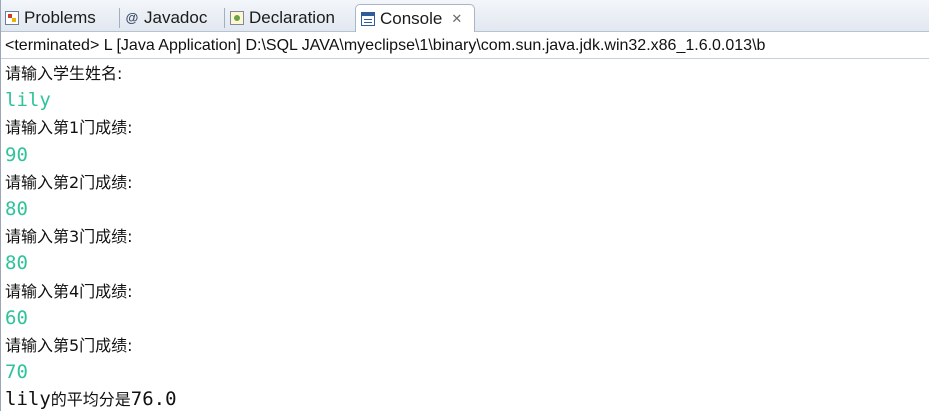 The width and height of the screenshot is (929, 411). I want to click on tab-declaration-label: Declaration, so click(292, 17).